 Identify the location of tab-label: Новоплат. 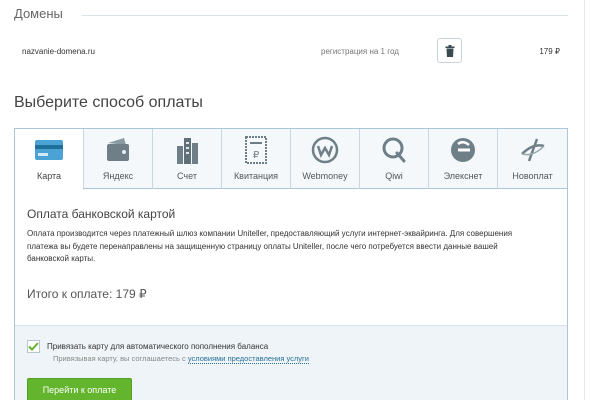
(532, 176).